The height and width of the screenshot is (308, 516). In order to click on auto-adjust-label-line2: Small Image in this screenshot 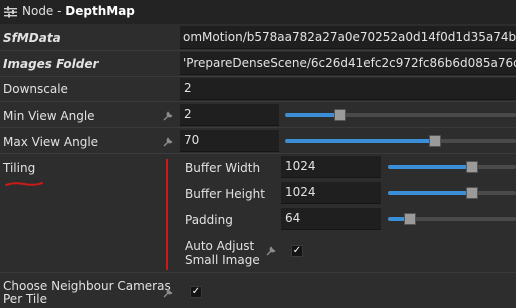, I will do `click(222, 260)`.